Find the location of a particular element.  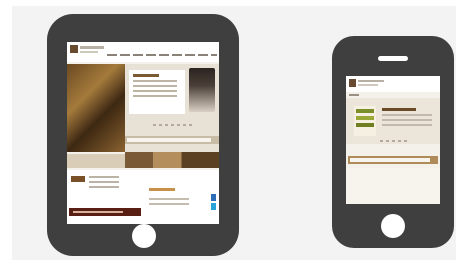

speaker-icon is located at coordinates (393, 58).